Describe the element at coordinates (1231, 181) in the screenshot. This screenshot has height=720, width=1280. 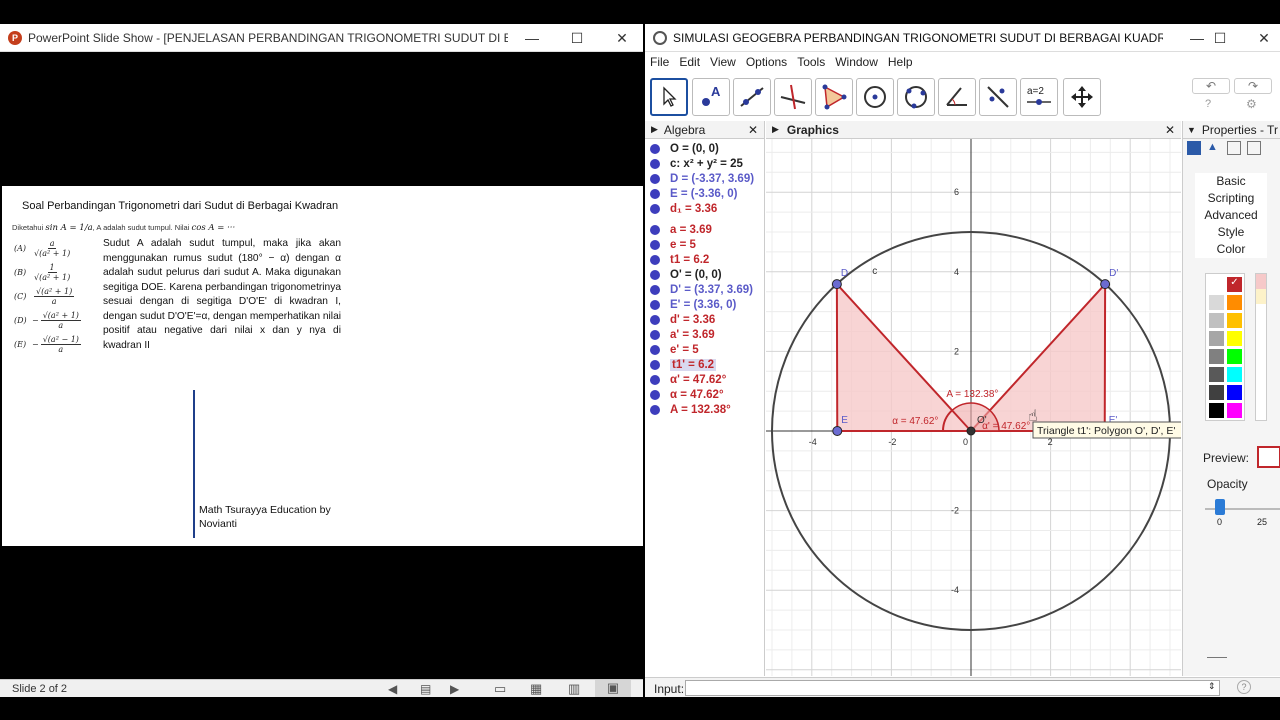
I see `properties-tab-basic: Basic` at that location.